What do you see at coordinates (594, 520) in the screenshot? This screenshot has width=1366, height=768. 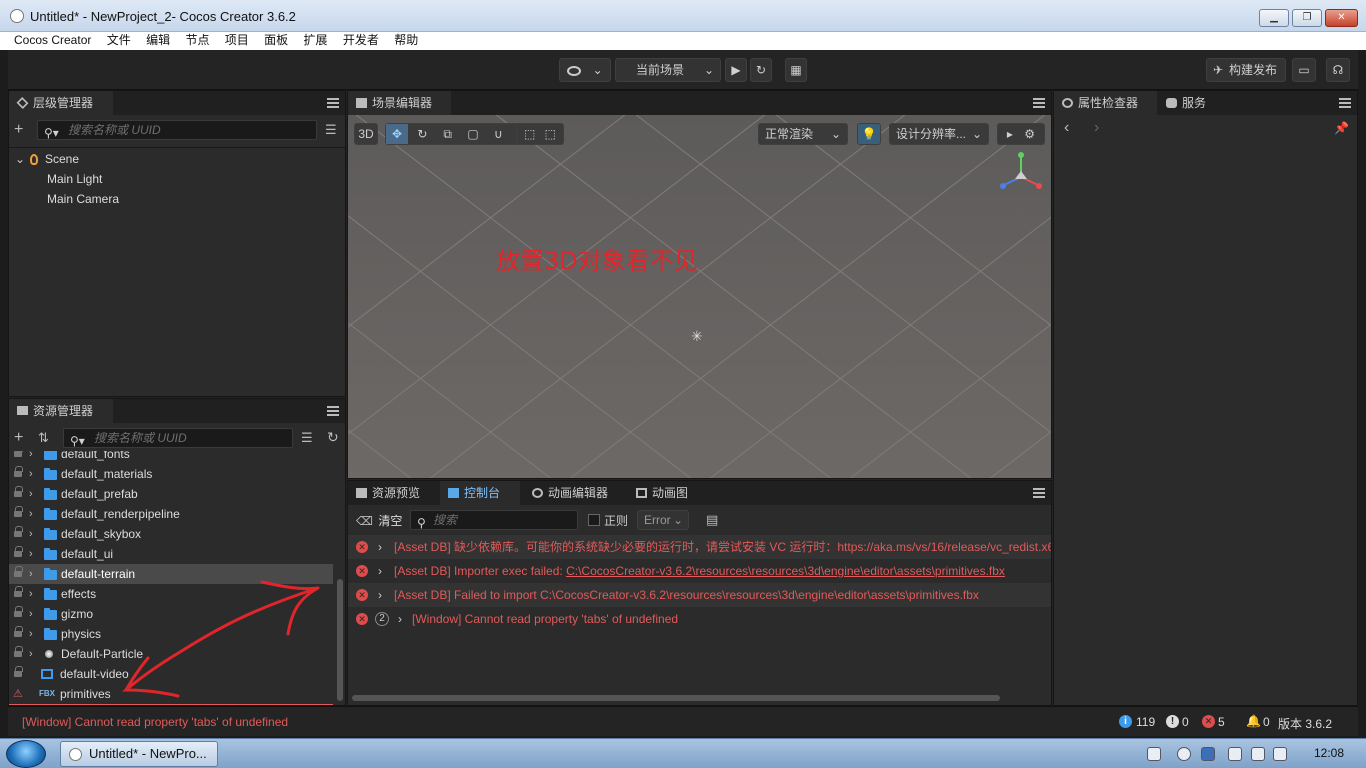 I see `regex-checkbox` at bounding box center [594, 520].